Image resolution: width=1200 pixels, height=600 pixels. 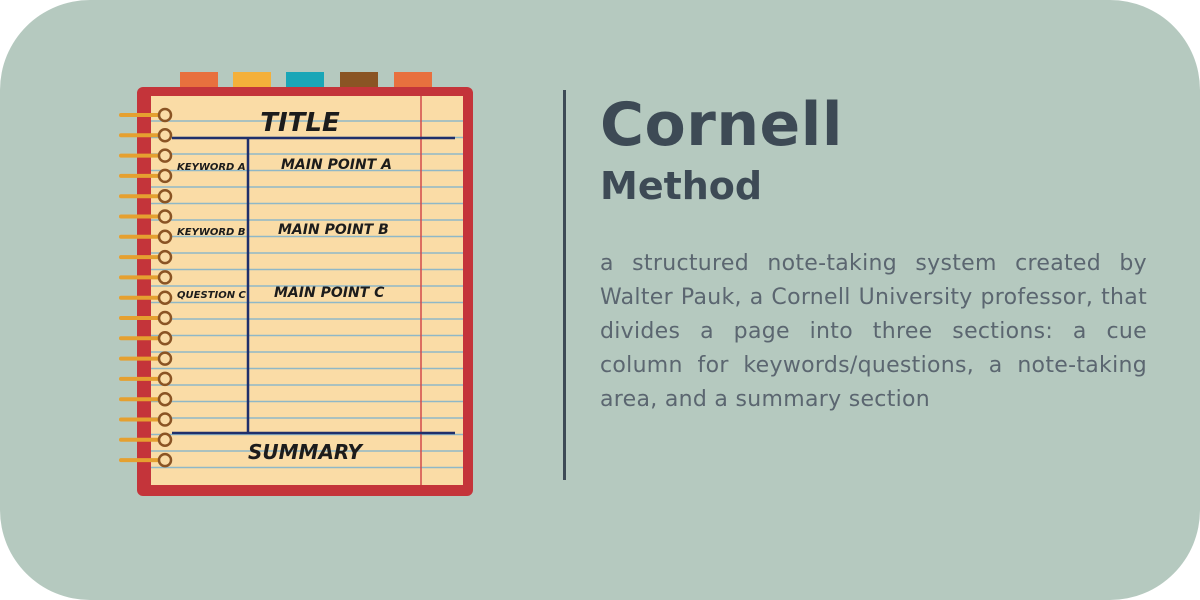 I want to click on cue-keyword-b: KEYWORD B, so click(x=211, y=232).